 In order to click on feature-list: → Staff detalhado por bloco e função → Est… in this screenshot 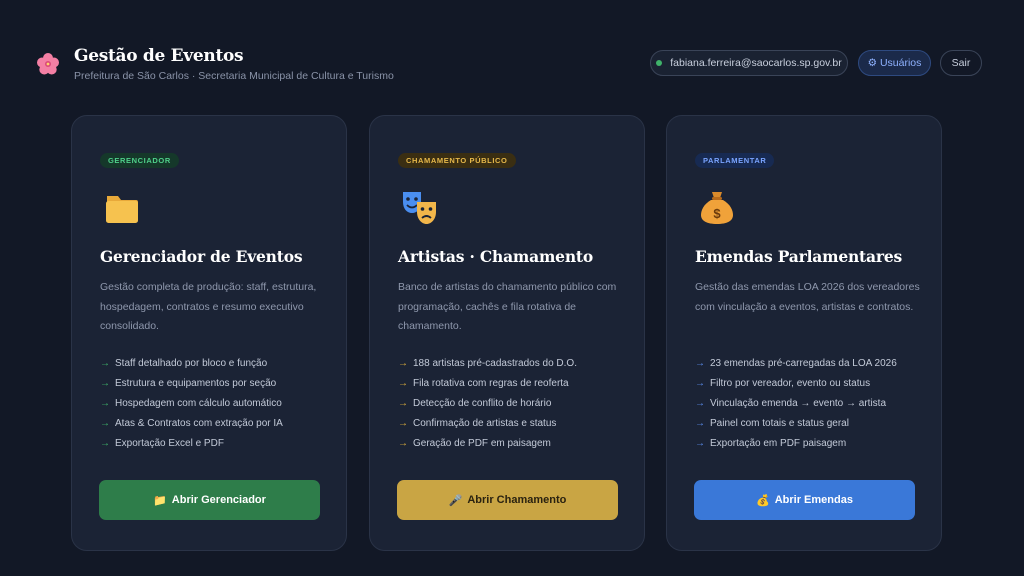, I will do `click(191, 407)`.